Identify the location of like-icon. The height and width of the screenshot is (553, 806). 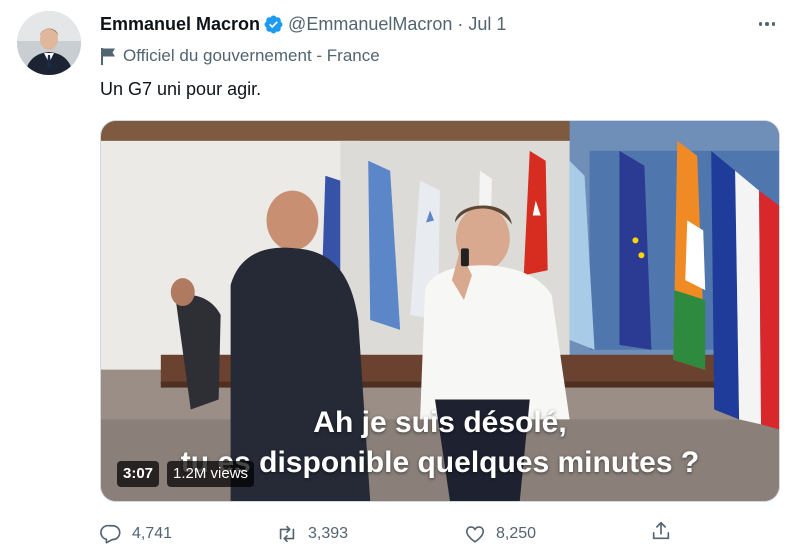
(475, 534).